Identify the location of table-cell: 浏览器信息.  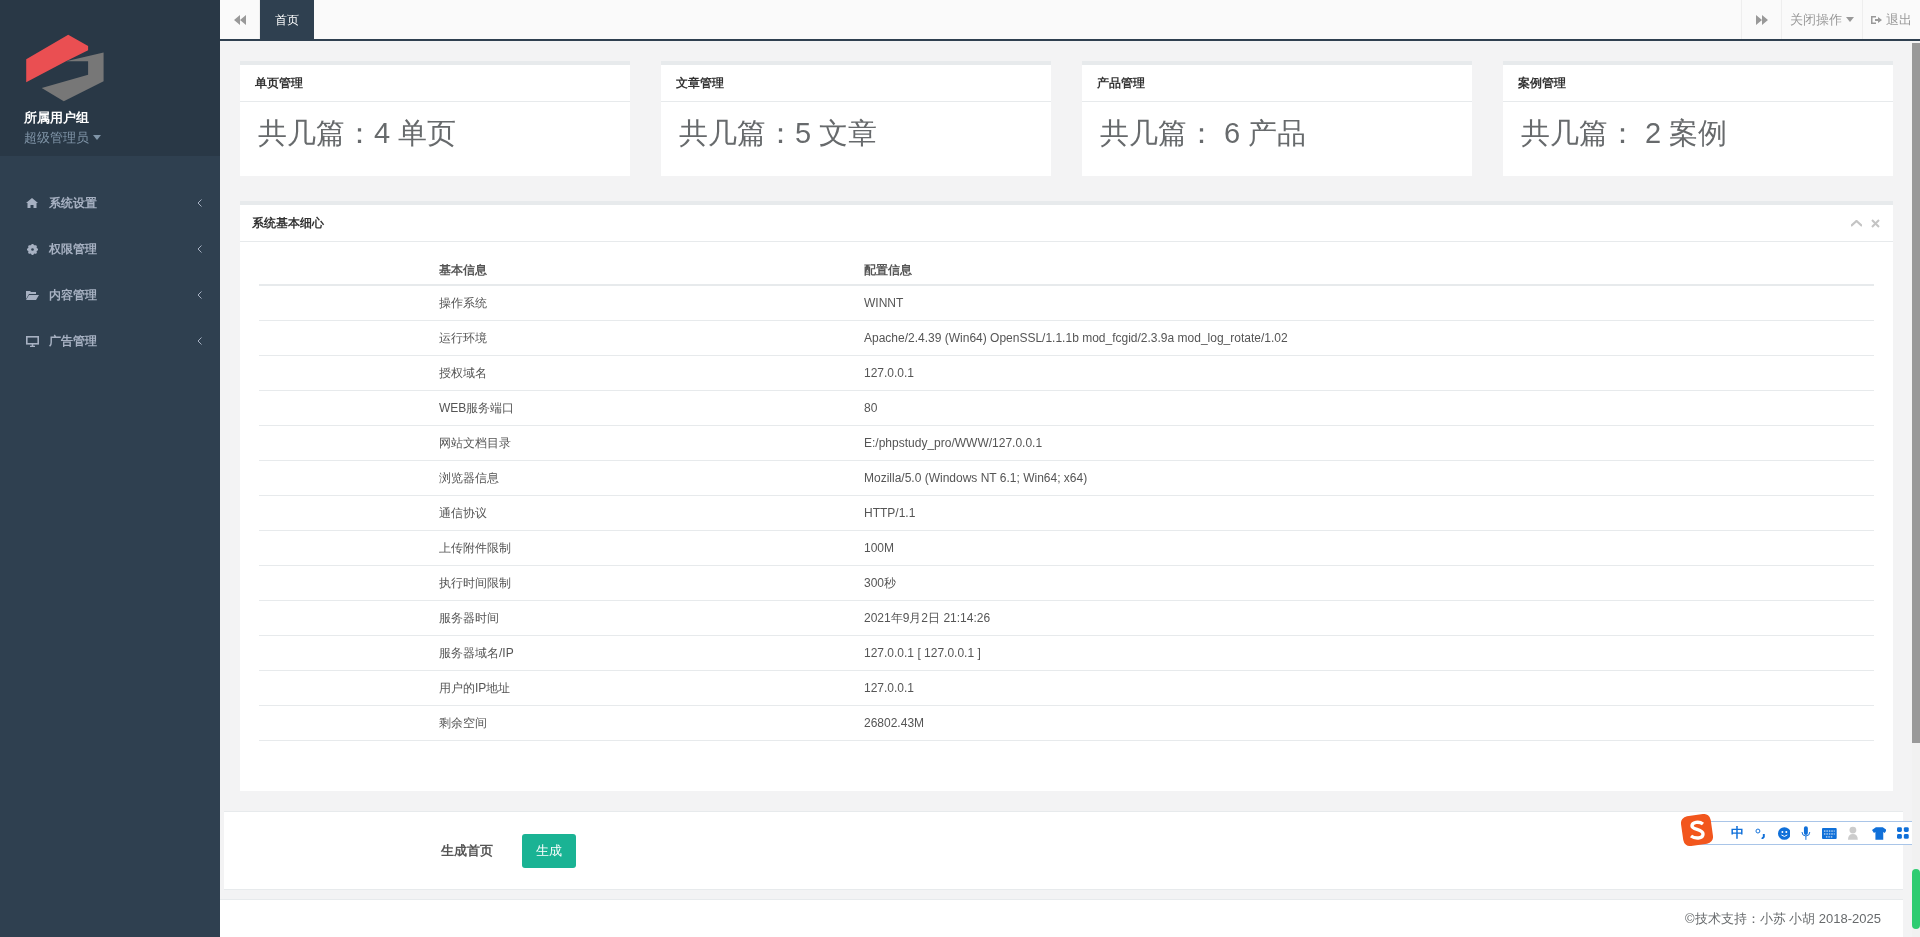
(651, 477).